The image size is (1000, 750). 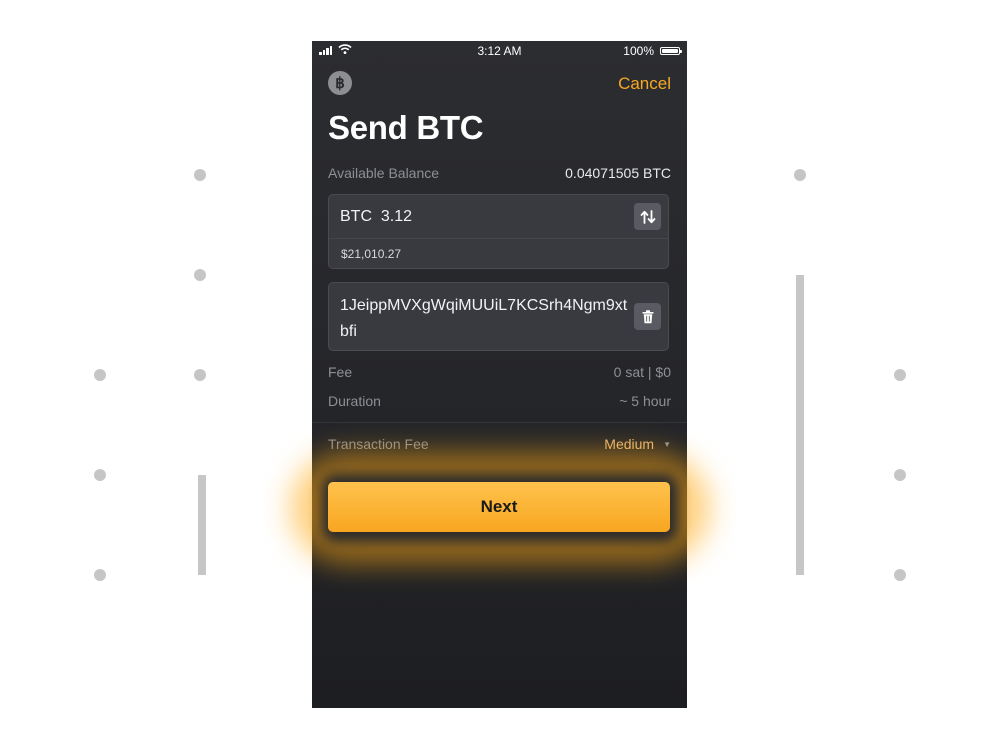 I want to click on amount-input: BTC 3.12, so click(x=376, y=217).